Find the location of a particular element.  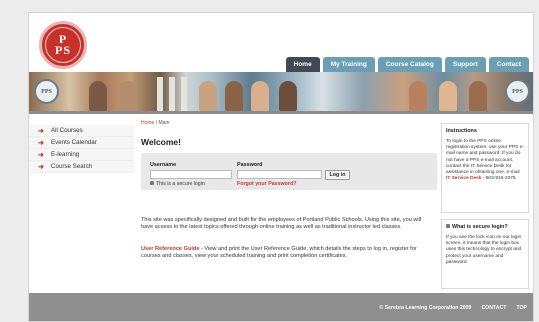

footer-contact-link: CONTACT is located at coordinates (493, 308).